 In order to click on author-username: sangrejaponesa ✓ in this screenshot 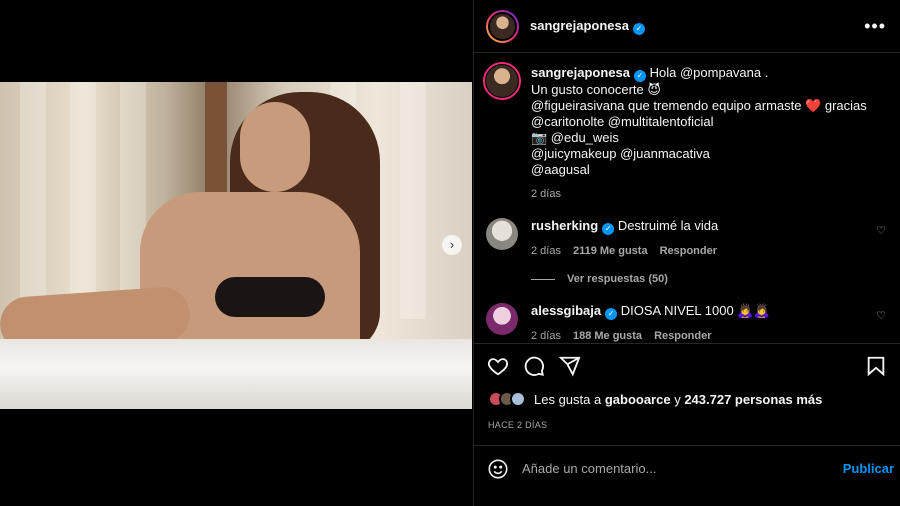, I will do `click(587, 26)`.